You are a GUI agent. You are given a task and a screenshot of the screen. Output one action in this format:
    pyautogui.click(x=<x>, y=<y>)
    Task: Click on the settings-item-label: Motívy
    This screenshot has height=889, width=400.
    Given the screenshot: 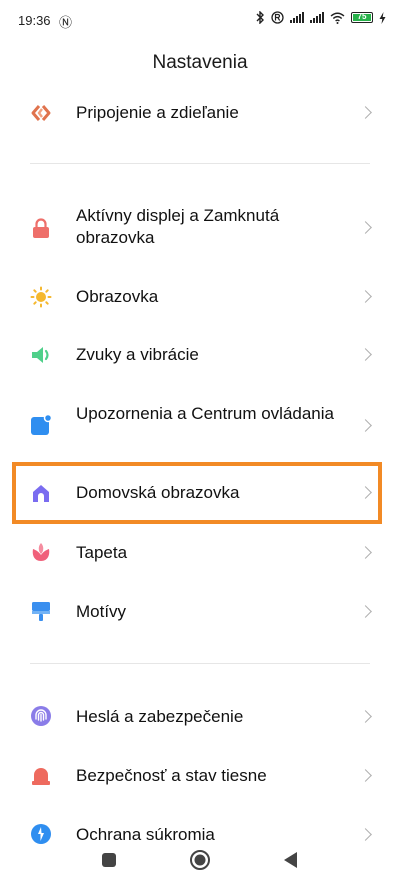 What is the action you would take?
    pyautogui.click(x=101, y=611)
    